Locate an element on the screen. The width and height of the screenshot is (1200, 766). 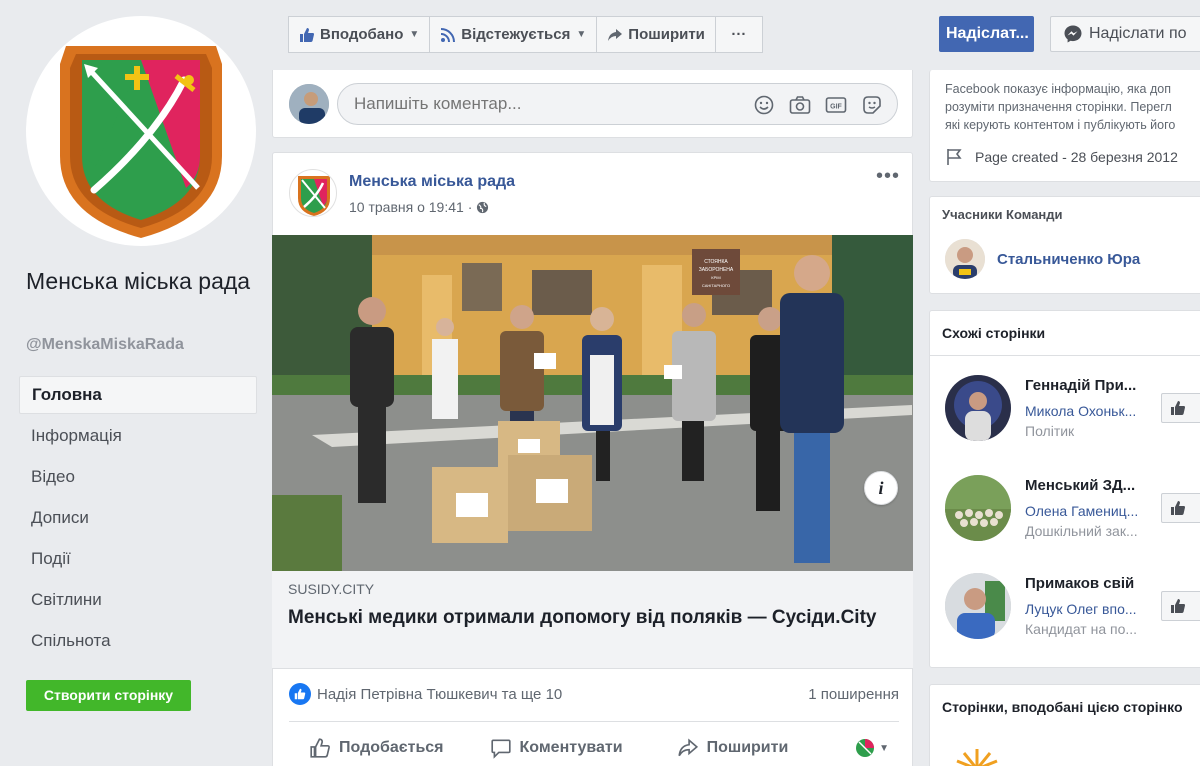
page-action-bar: Вподобано ▼ Відстежується ▼ Поширити ··· is located at coordinates (525, 34).